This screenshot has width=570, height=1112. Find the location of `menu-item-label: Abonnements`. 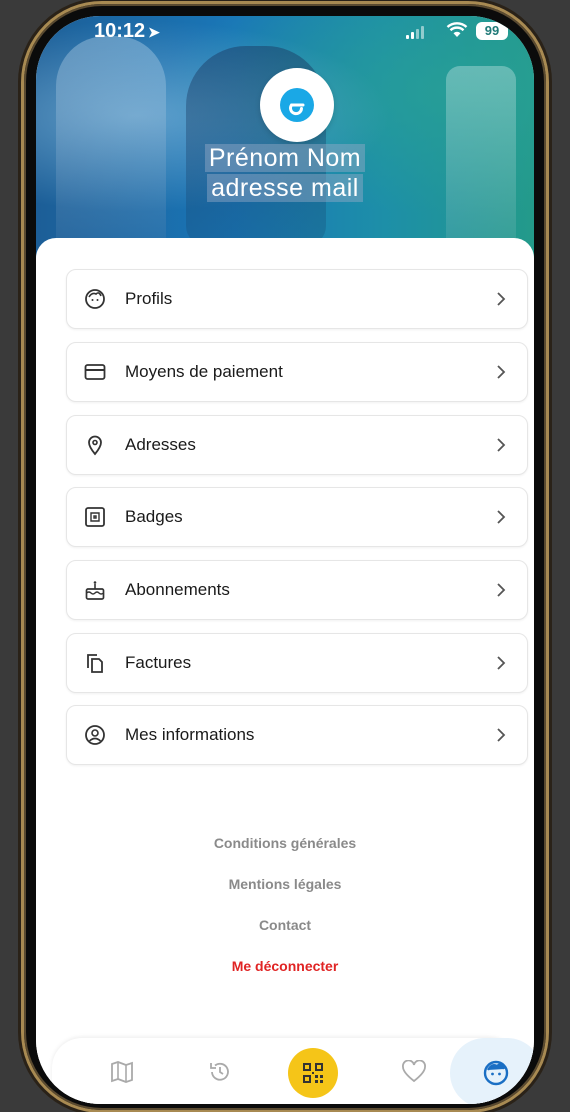

menu-item-label: Abonnements is located at coordinates (177, 589).